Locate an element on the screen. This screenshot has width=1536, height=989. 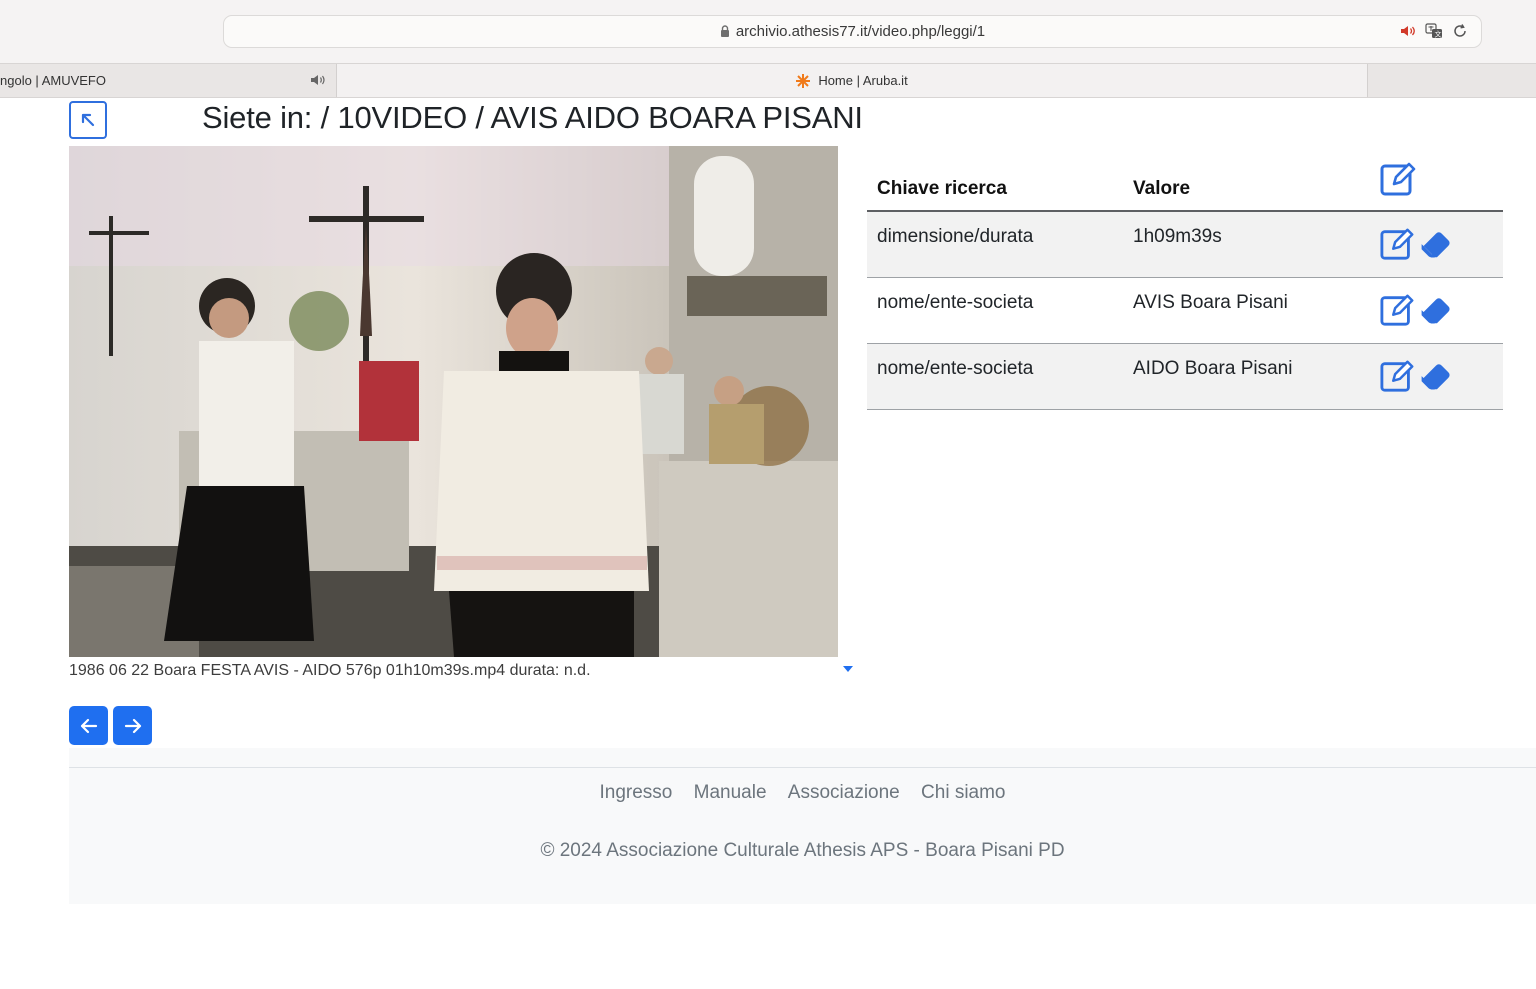
next-button is located at coordinates (132, 725).